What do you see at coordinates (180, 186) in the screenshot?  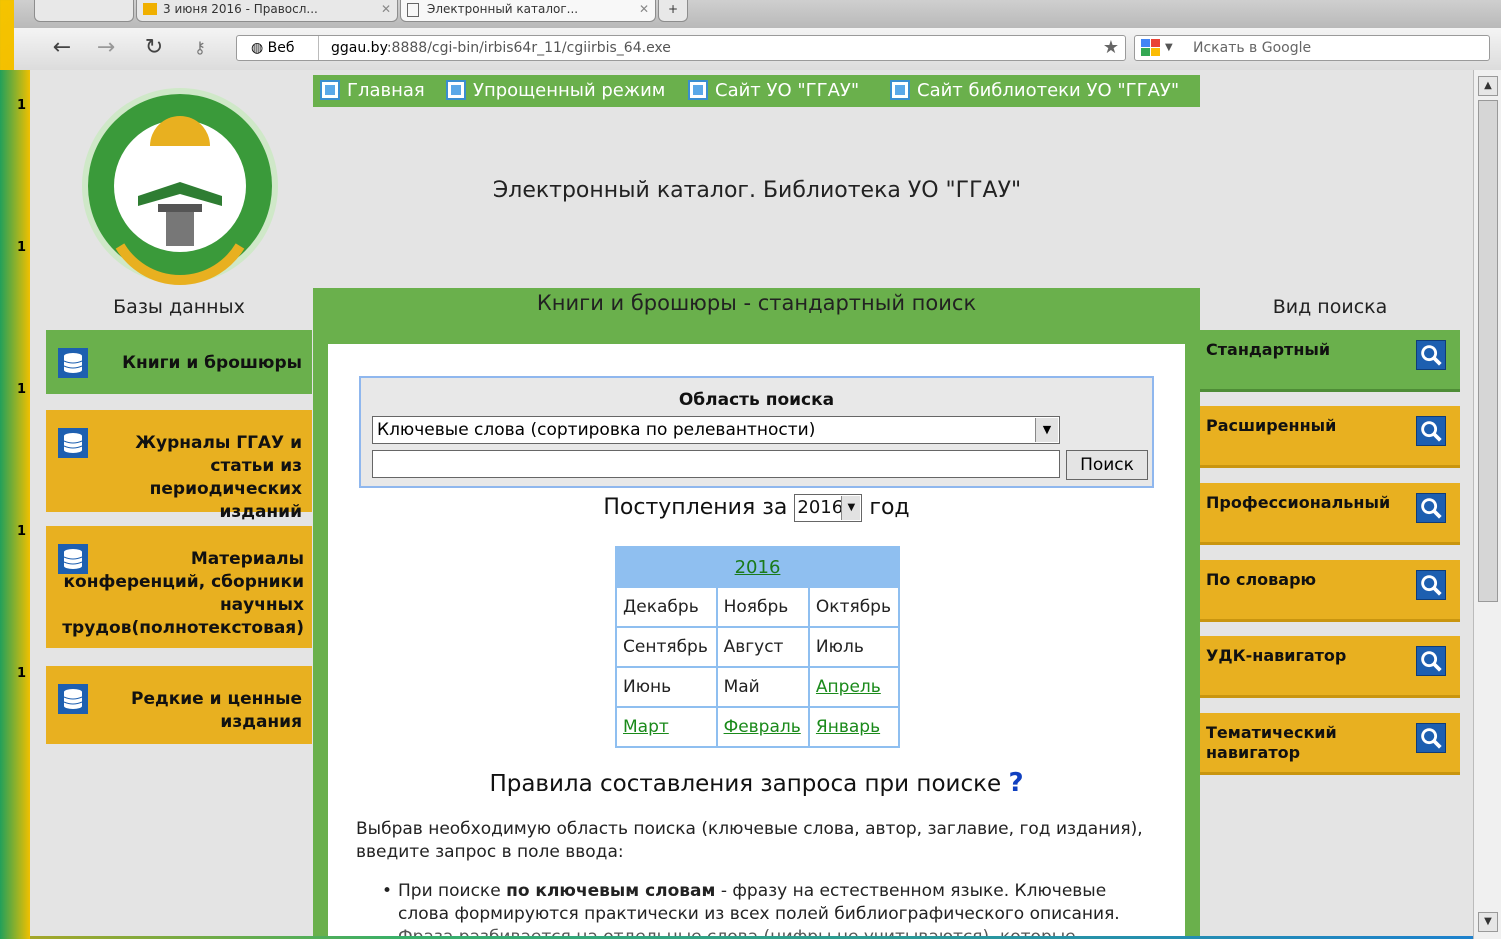 I see `library-logo` at bounding box center [180, 186].